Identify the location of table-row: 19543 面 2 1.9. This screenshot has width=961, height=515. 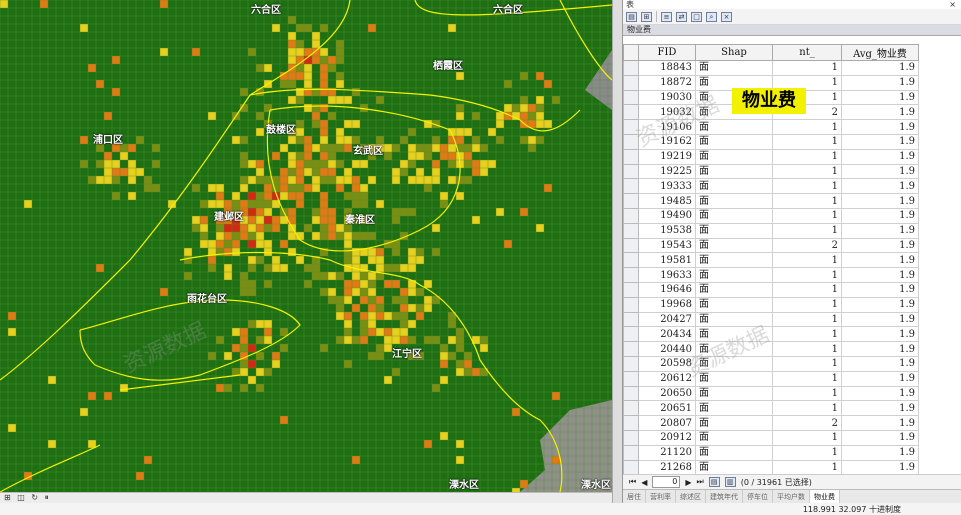
(771, 245).